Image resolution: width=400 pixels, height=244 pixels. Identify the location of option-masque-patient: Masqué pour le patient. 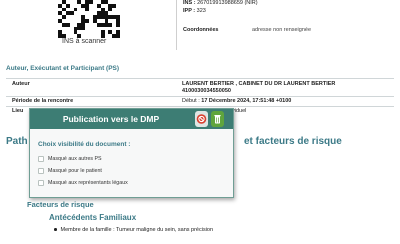
(70, 171).